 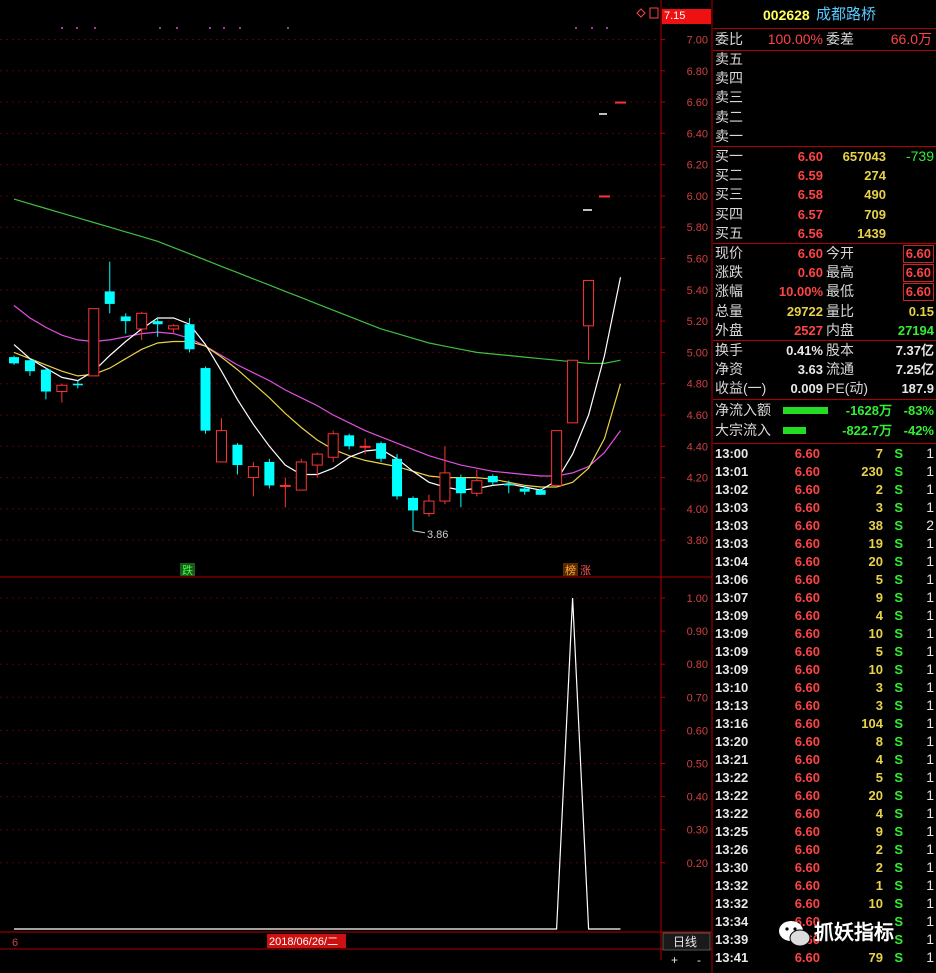 I want to click on fund-label-2: 股本, so click(x=840, y=350).